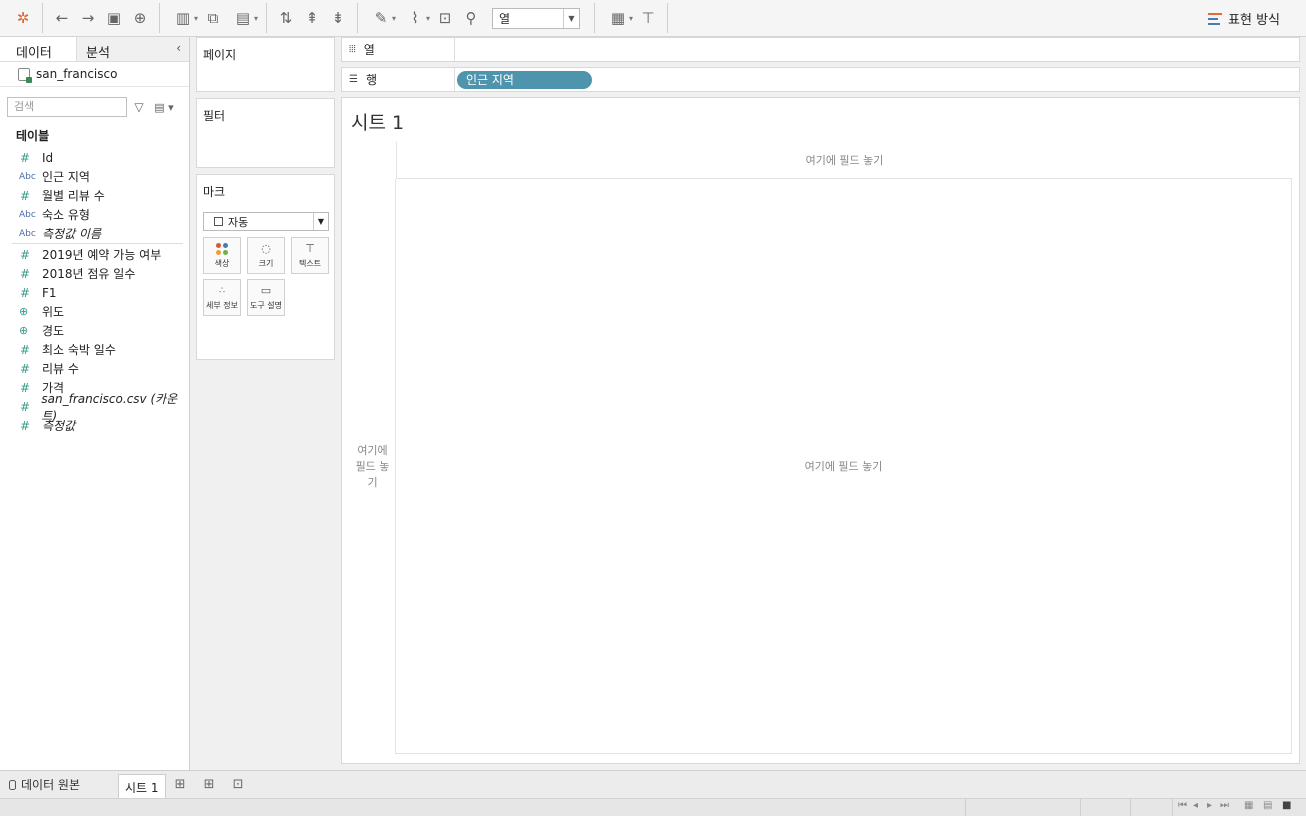 The height and width of the screenshot is (816, 1306). What do you see at coordinates (1248, 805) in the screenshot?
I see `grid-view-icon: ▦` at bounding box center [1248, 805].